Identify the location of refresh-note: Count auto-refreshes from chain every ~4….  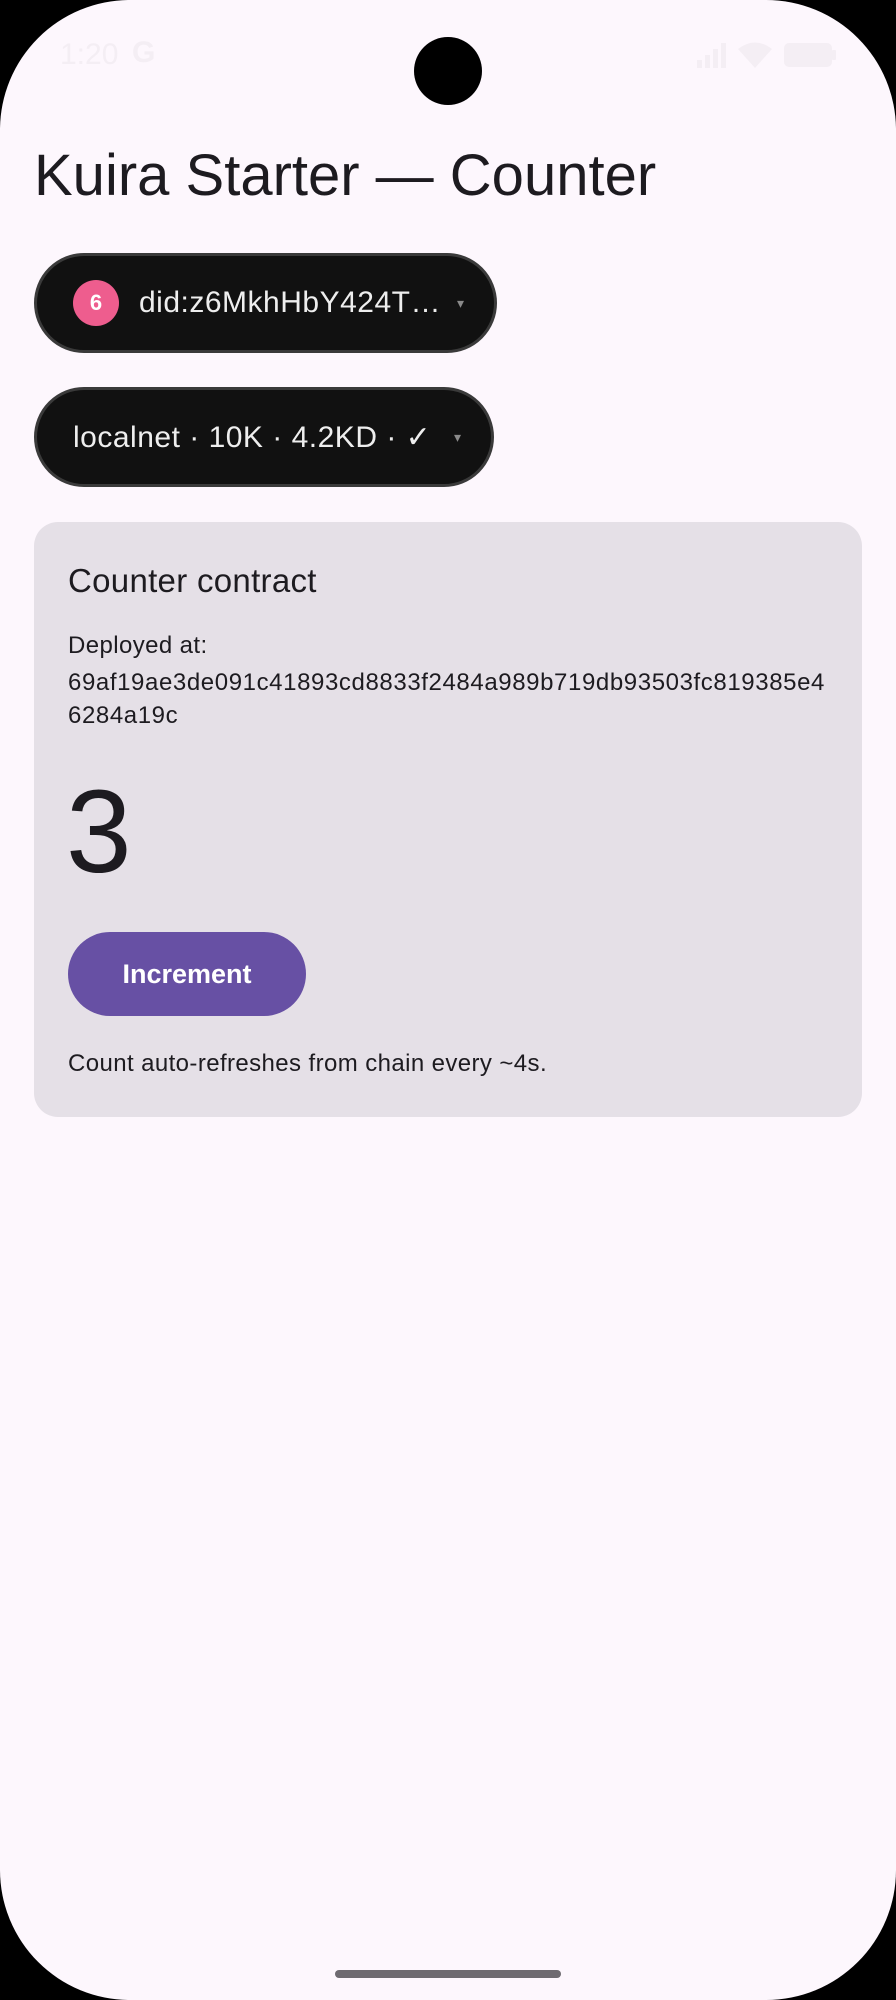
(308, 1063).